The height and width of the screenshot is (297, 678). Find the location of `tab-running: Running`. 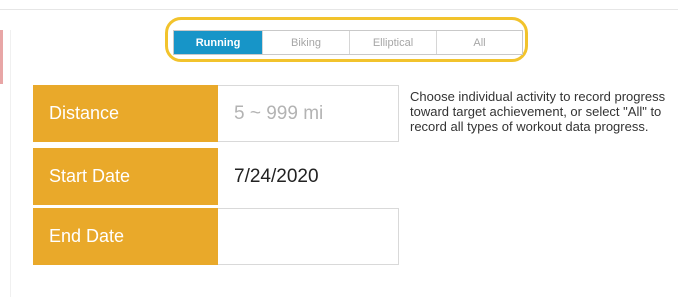

tab-running: Running is located at coordinates (218, 42).